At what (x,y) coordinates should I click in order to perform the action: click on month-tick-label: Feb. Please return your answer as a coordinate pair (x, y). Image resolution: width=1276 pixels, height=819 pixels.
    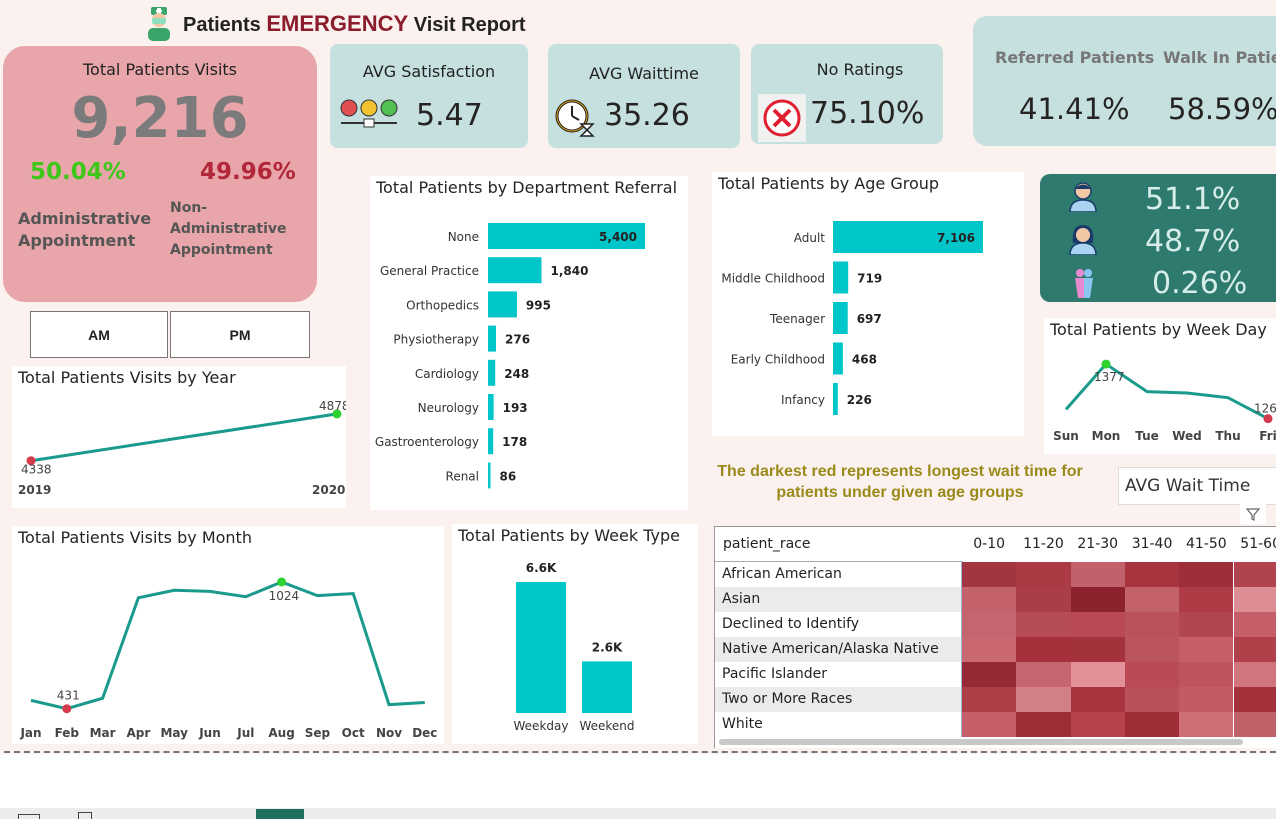
    Looking at the image, I should click on (67, 733).